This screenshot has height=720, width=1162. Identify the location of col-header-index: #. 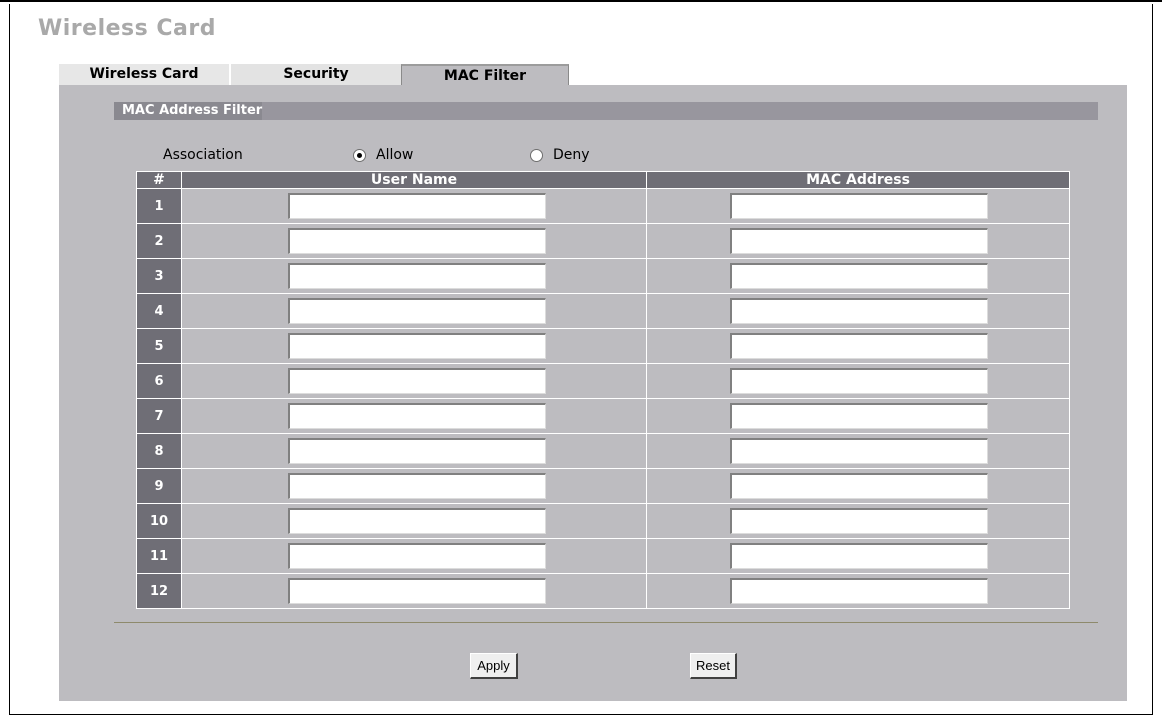
(159, 180).